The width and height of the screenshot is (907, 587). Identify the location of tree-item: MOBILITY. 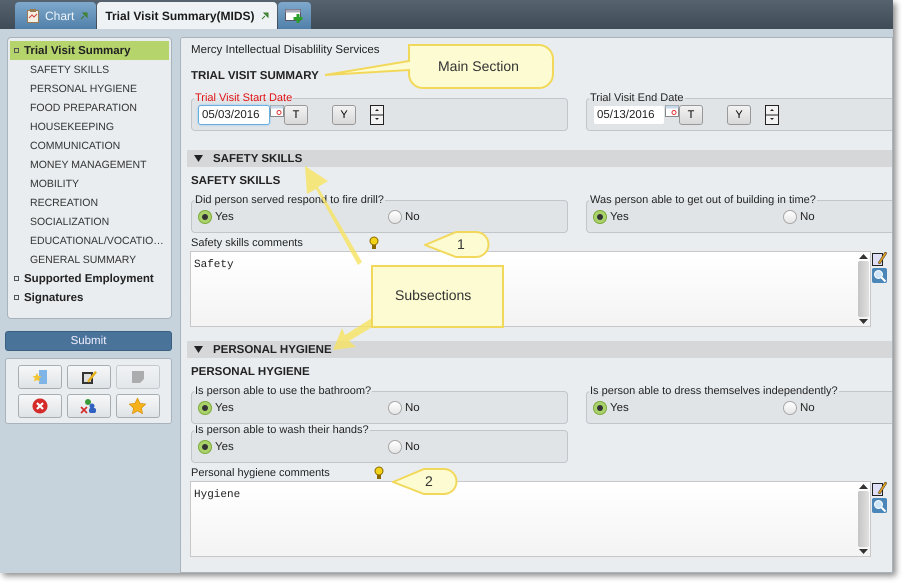
(89, 183).